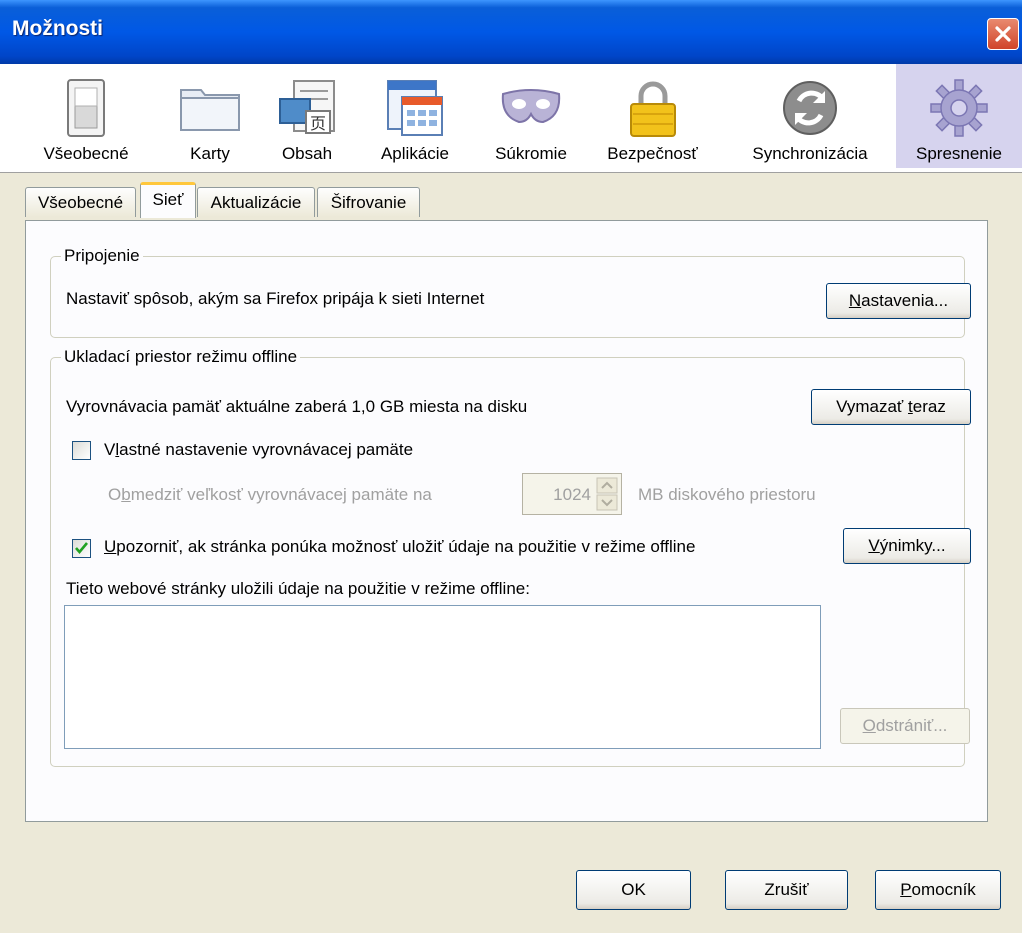  I want to click on cache-limit-spinner: 1024, so click(572, 494).